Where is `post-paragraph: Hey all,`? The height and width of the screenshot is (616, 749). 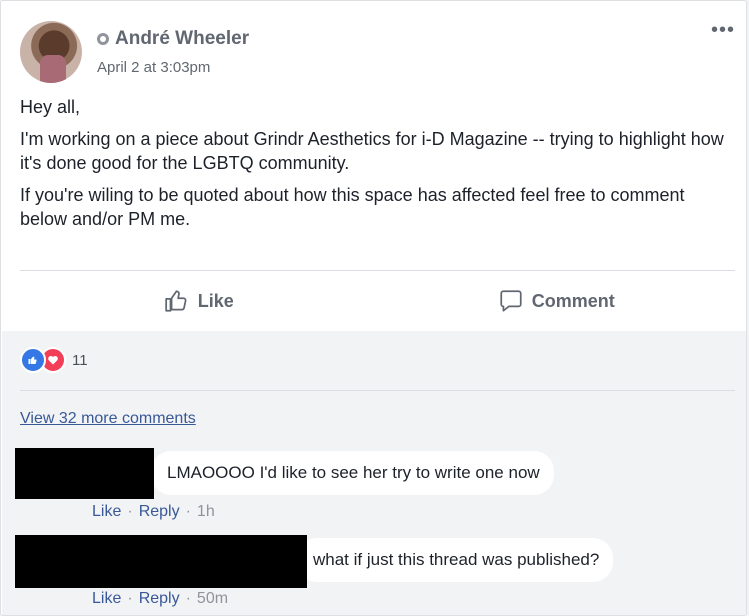 post-paragraph: Hey all, is located at coordinates (50, 107).